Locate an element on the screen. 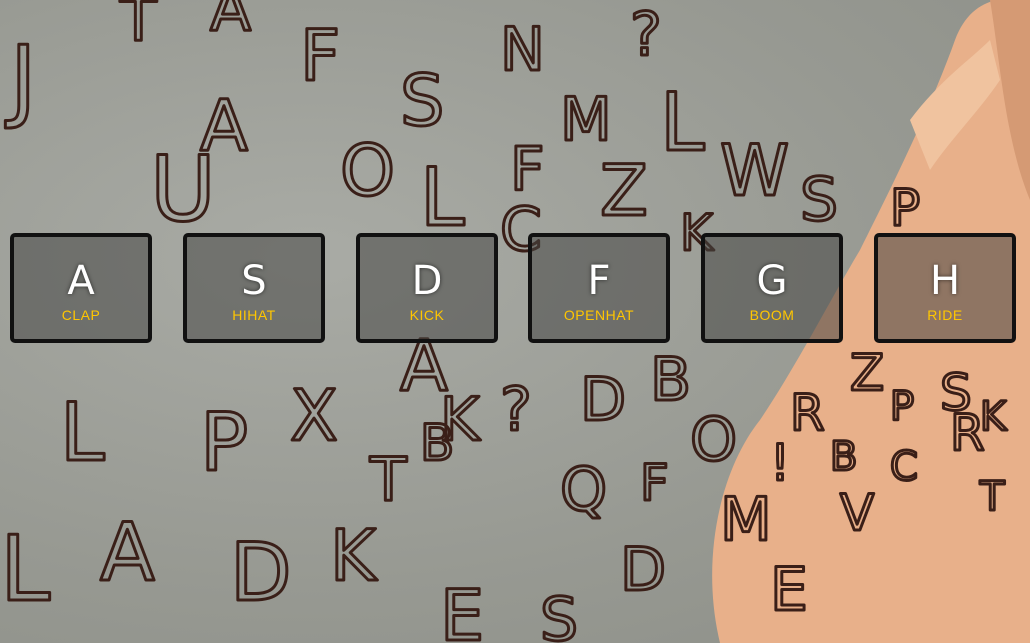  svg-text: X is located at coordinates (314, 416).